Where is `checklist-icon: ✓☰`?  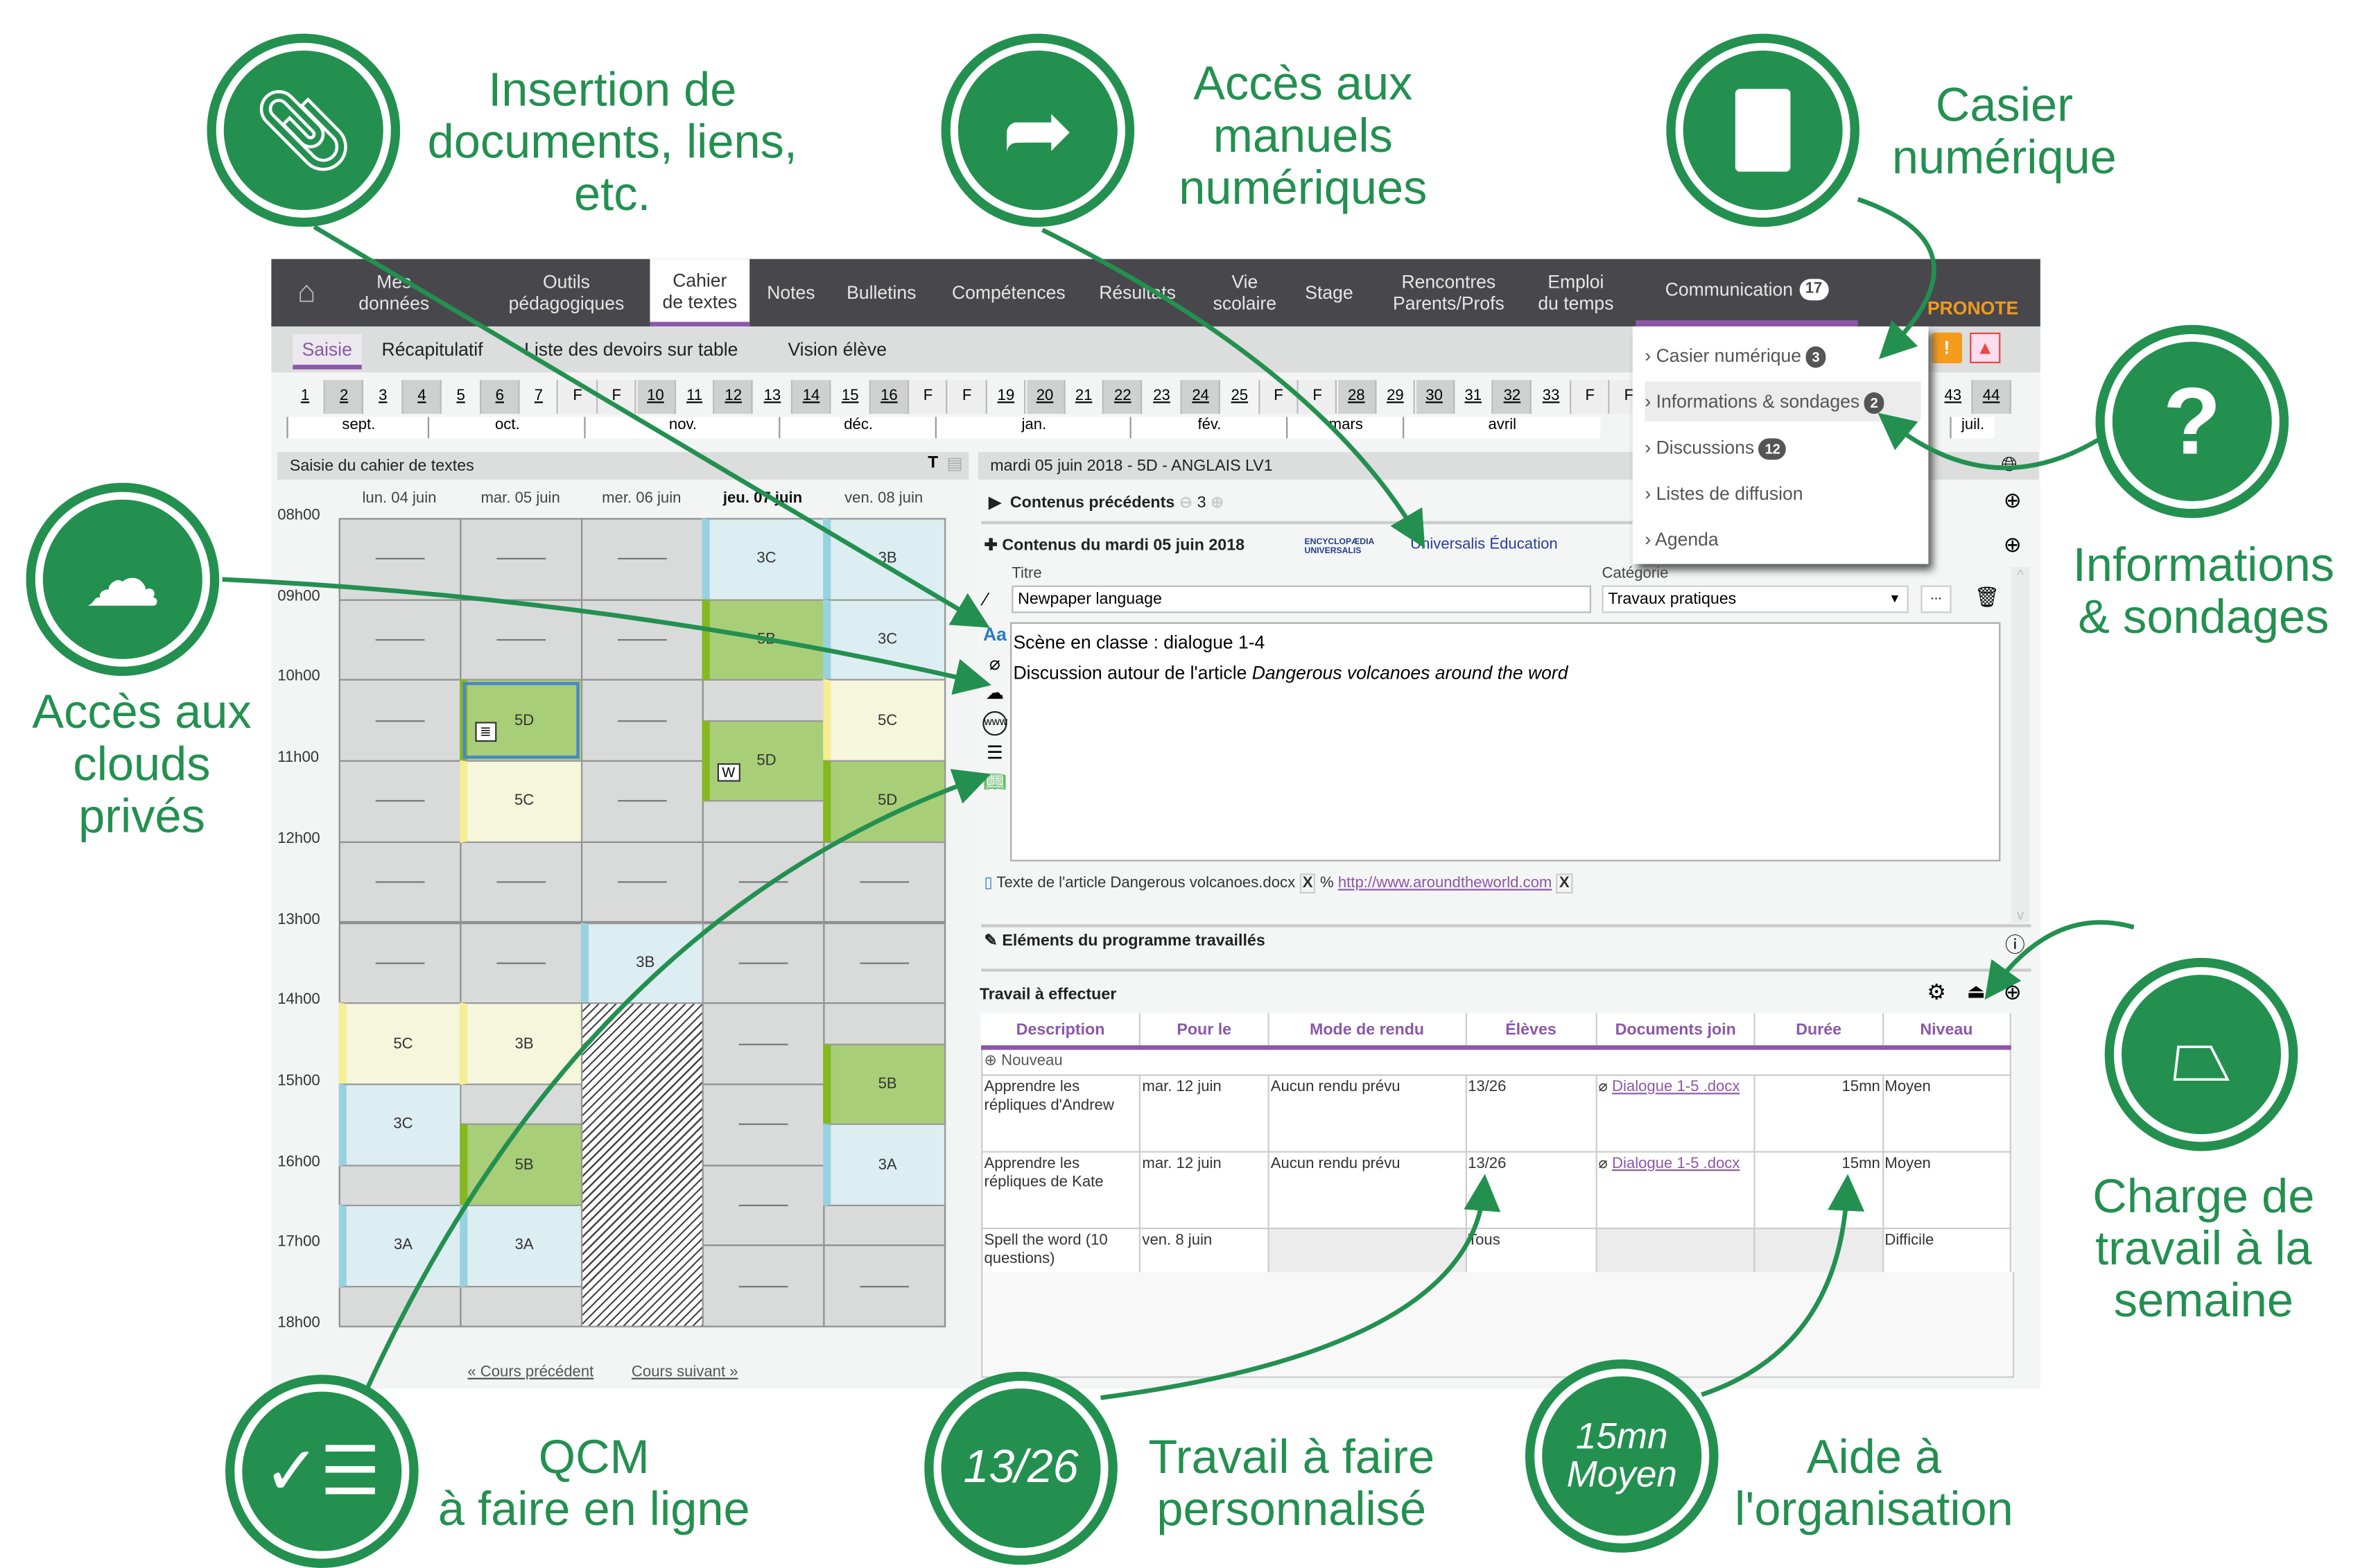
checklist-icon: ✓☰ is located at coordinates (322, 1471).